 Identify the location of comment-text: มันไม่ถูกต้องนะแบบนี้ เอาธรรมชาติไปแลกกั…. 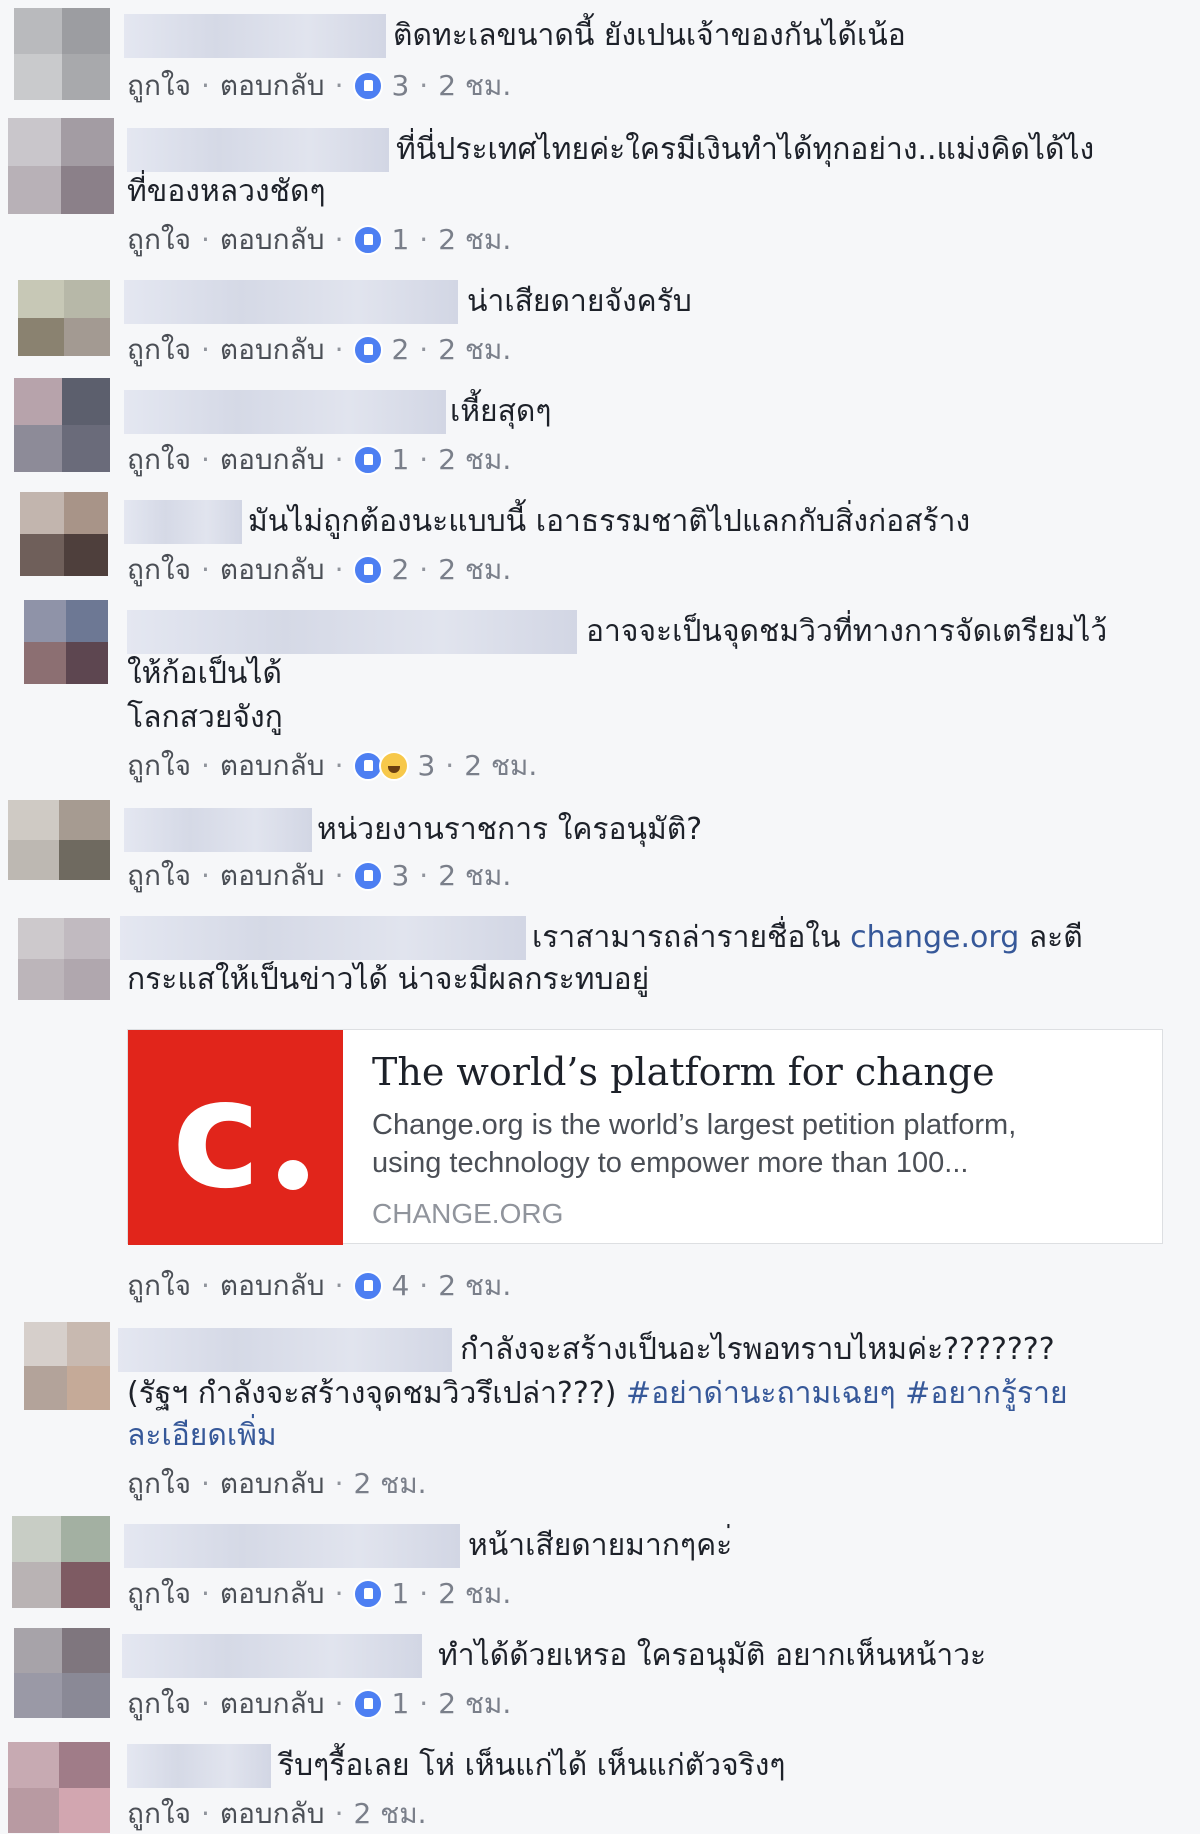
(609, 521).